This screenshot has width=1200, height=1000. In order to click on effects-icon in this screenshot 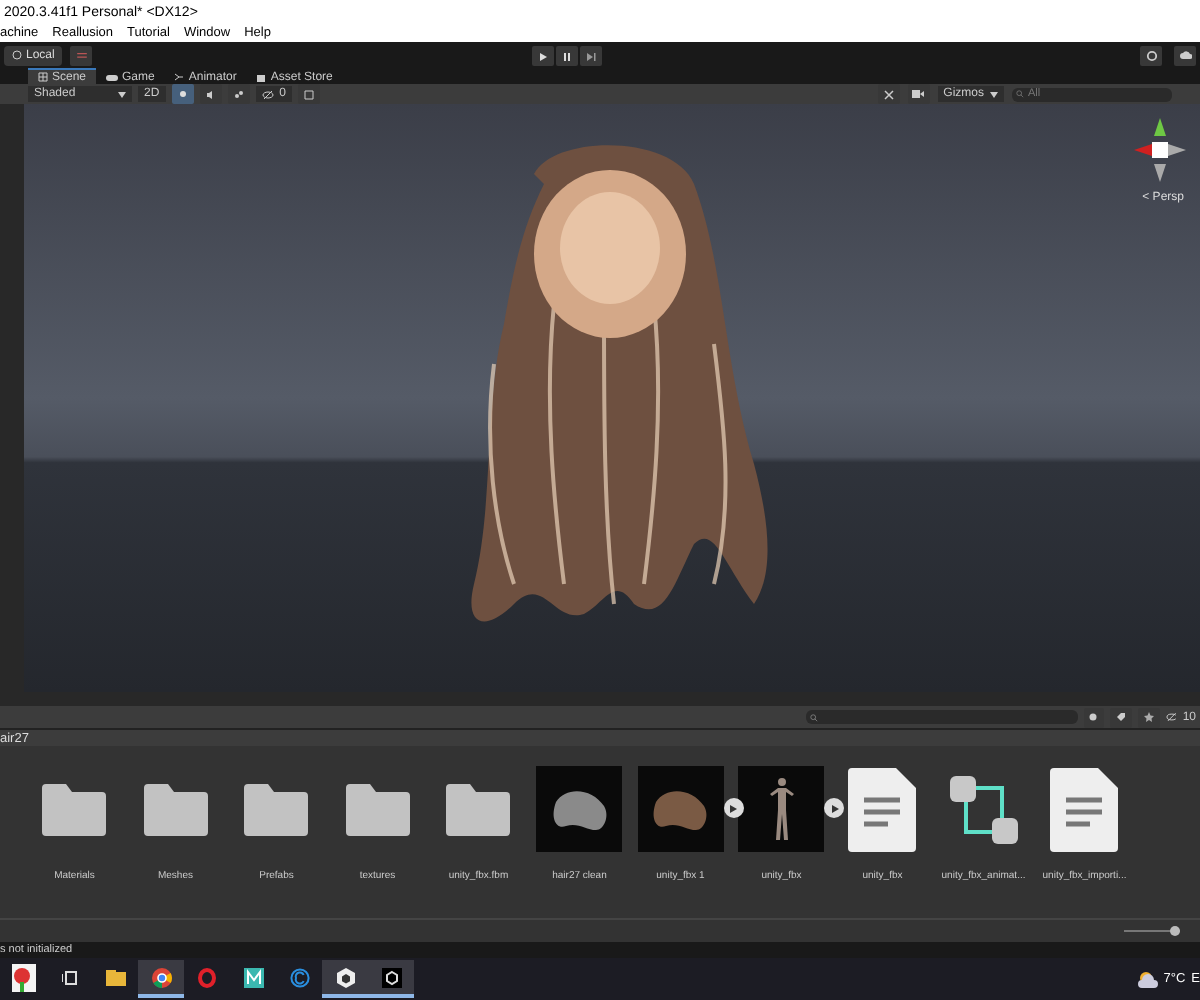, I will do `click(238, 94)`.